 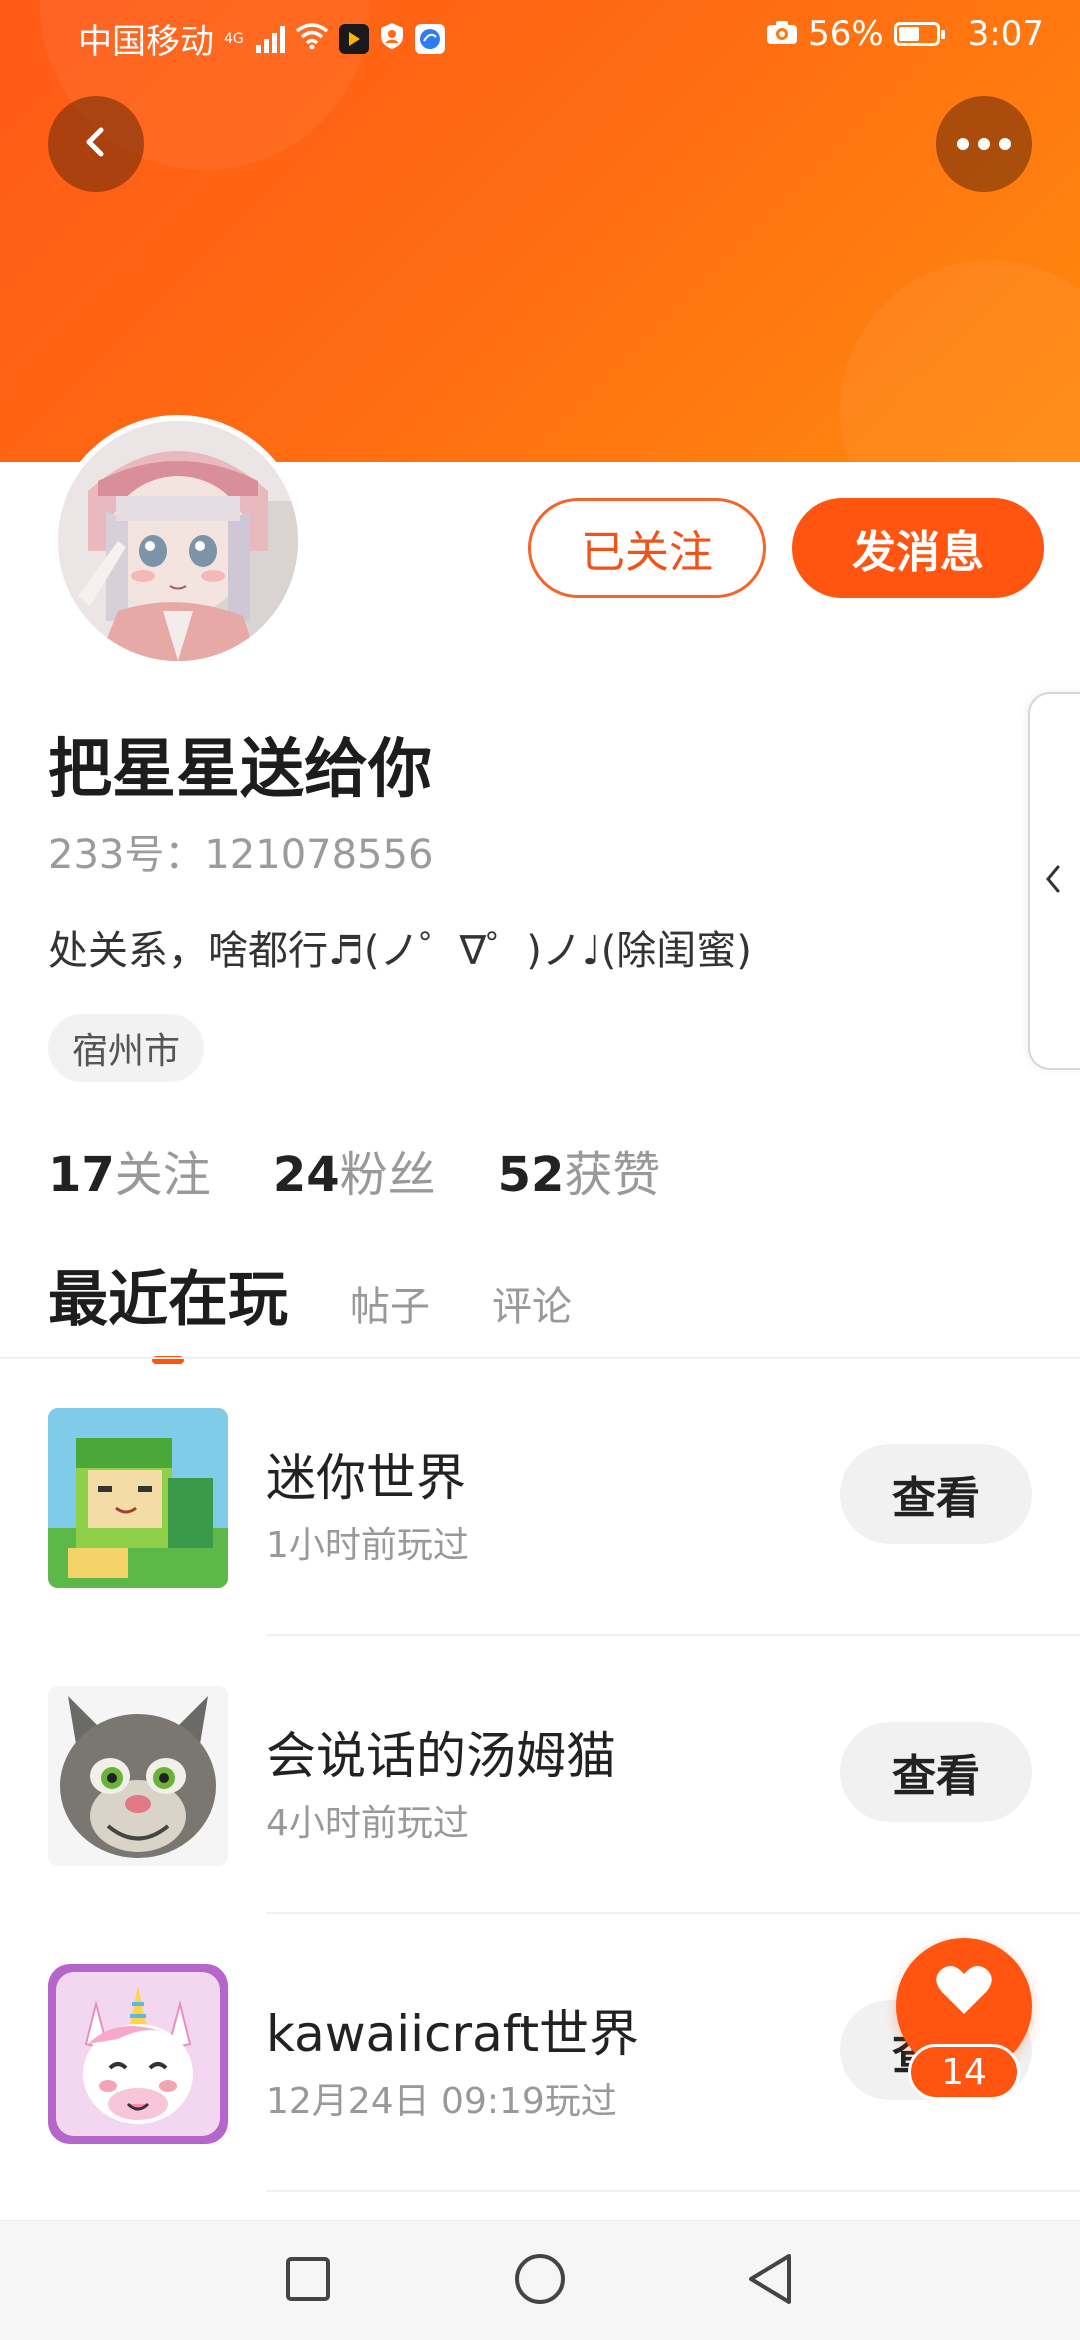 I want to click on clock-time: 3:07, so click(x=1005, y=34).